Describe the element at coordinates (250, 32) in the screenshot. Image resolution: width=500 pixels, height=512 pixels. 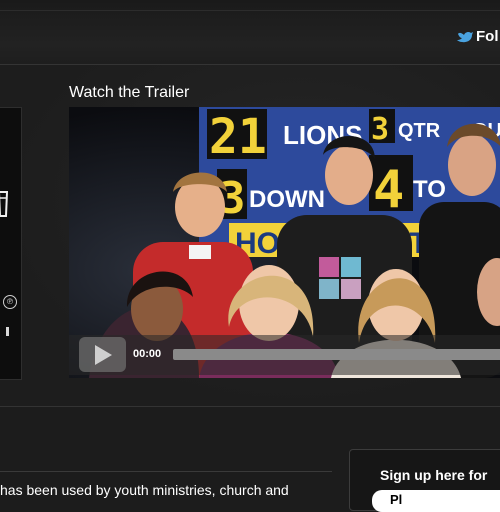
I see `top-bar: Fol` at that location.